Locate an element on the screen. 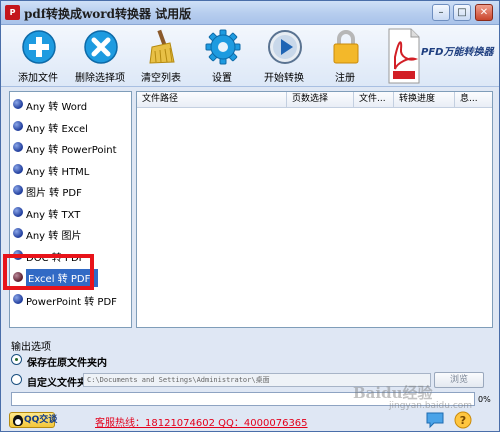 This screenshot has height=432, width=500. mode-any-to-html: Any 转 HTML is located at coordinates (70, 169).